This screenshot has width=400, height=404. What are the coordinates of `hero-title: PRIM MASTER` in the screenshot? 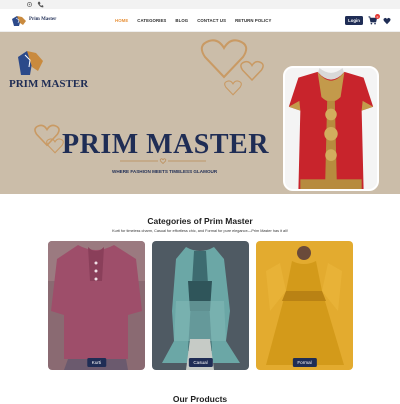 It's located at (165, 144).